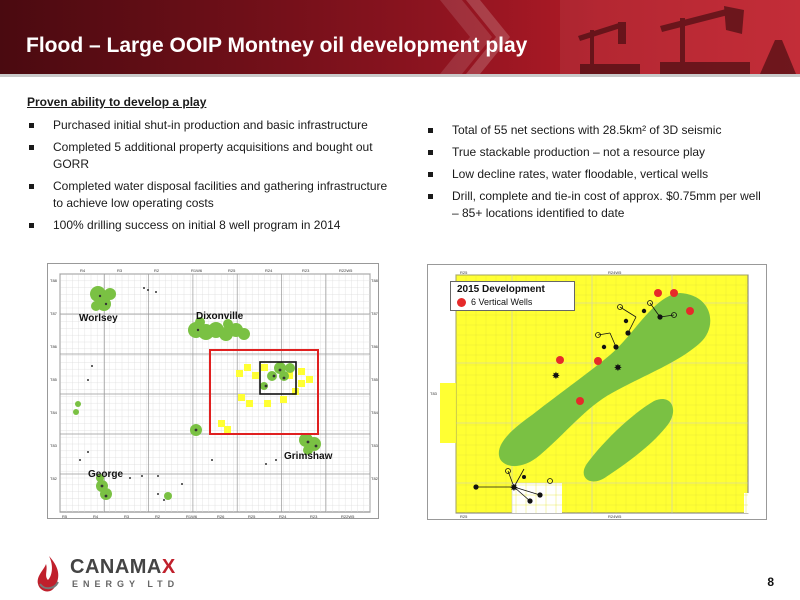 This screenshot has height=600, width=800. What do you see at coordinates (512, 302) in the screenshot?
I see `legend-item: 6 Vertical Wells` at bounding box center [512, 302].